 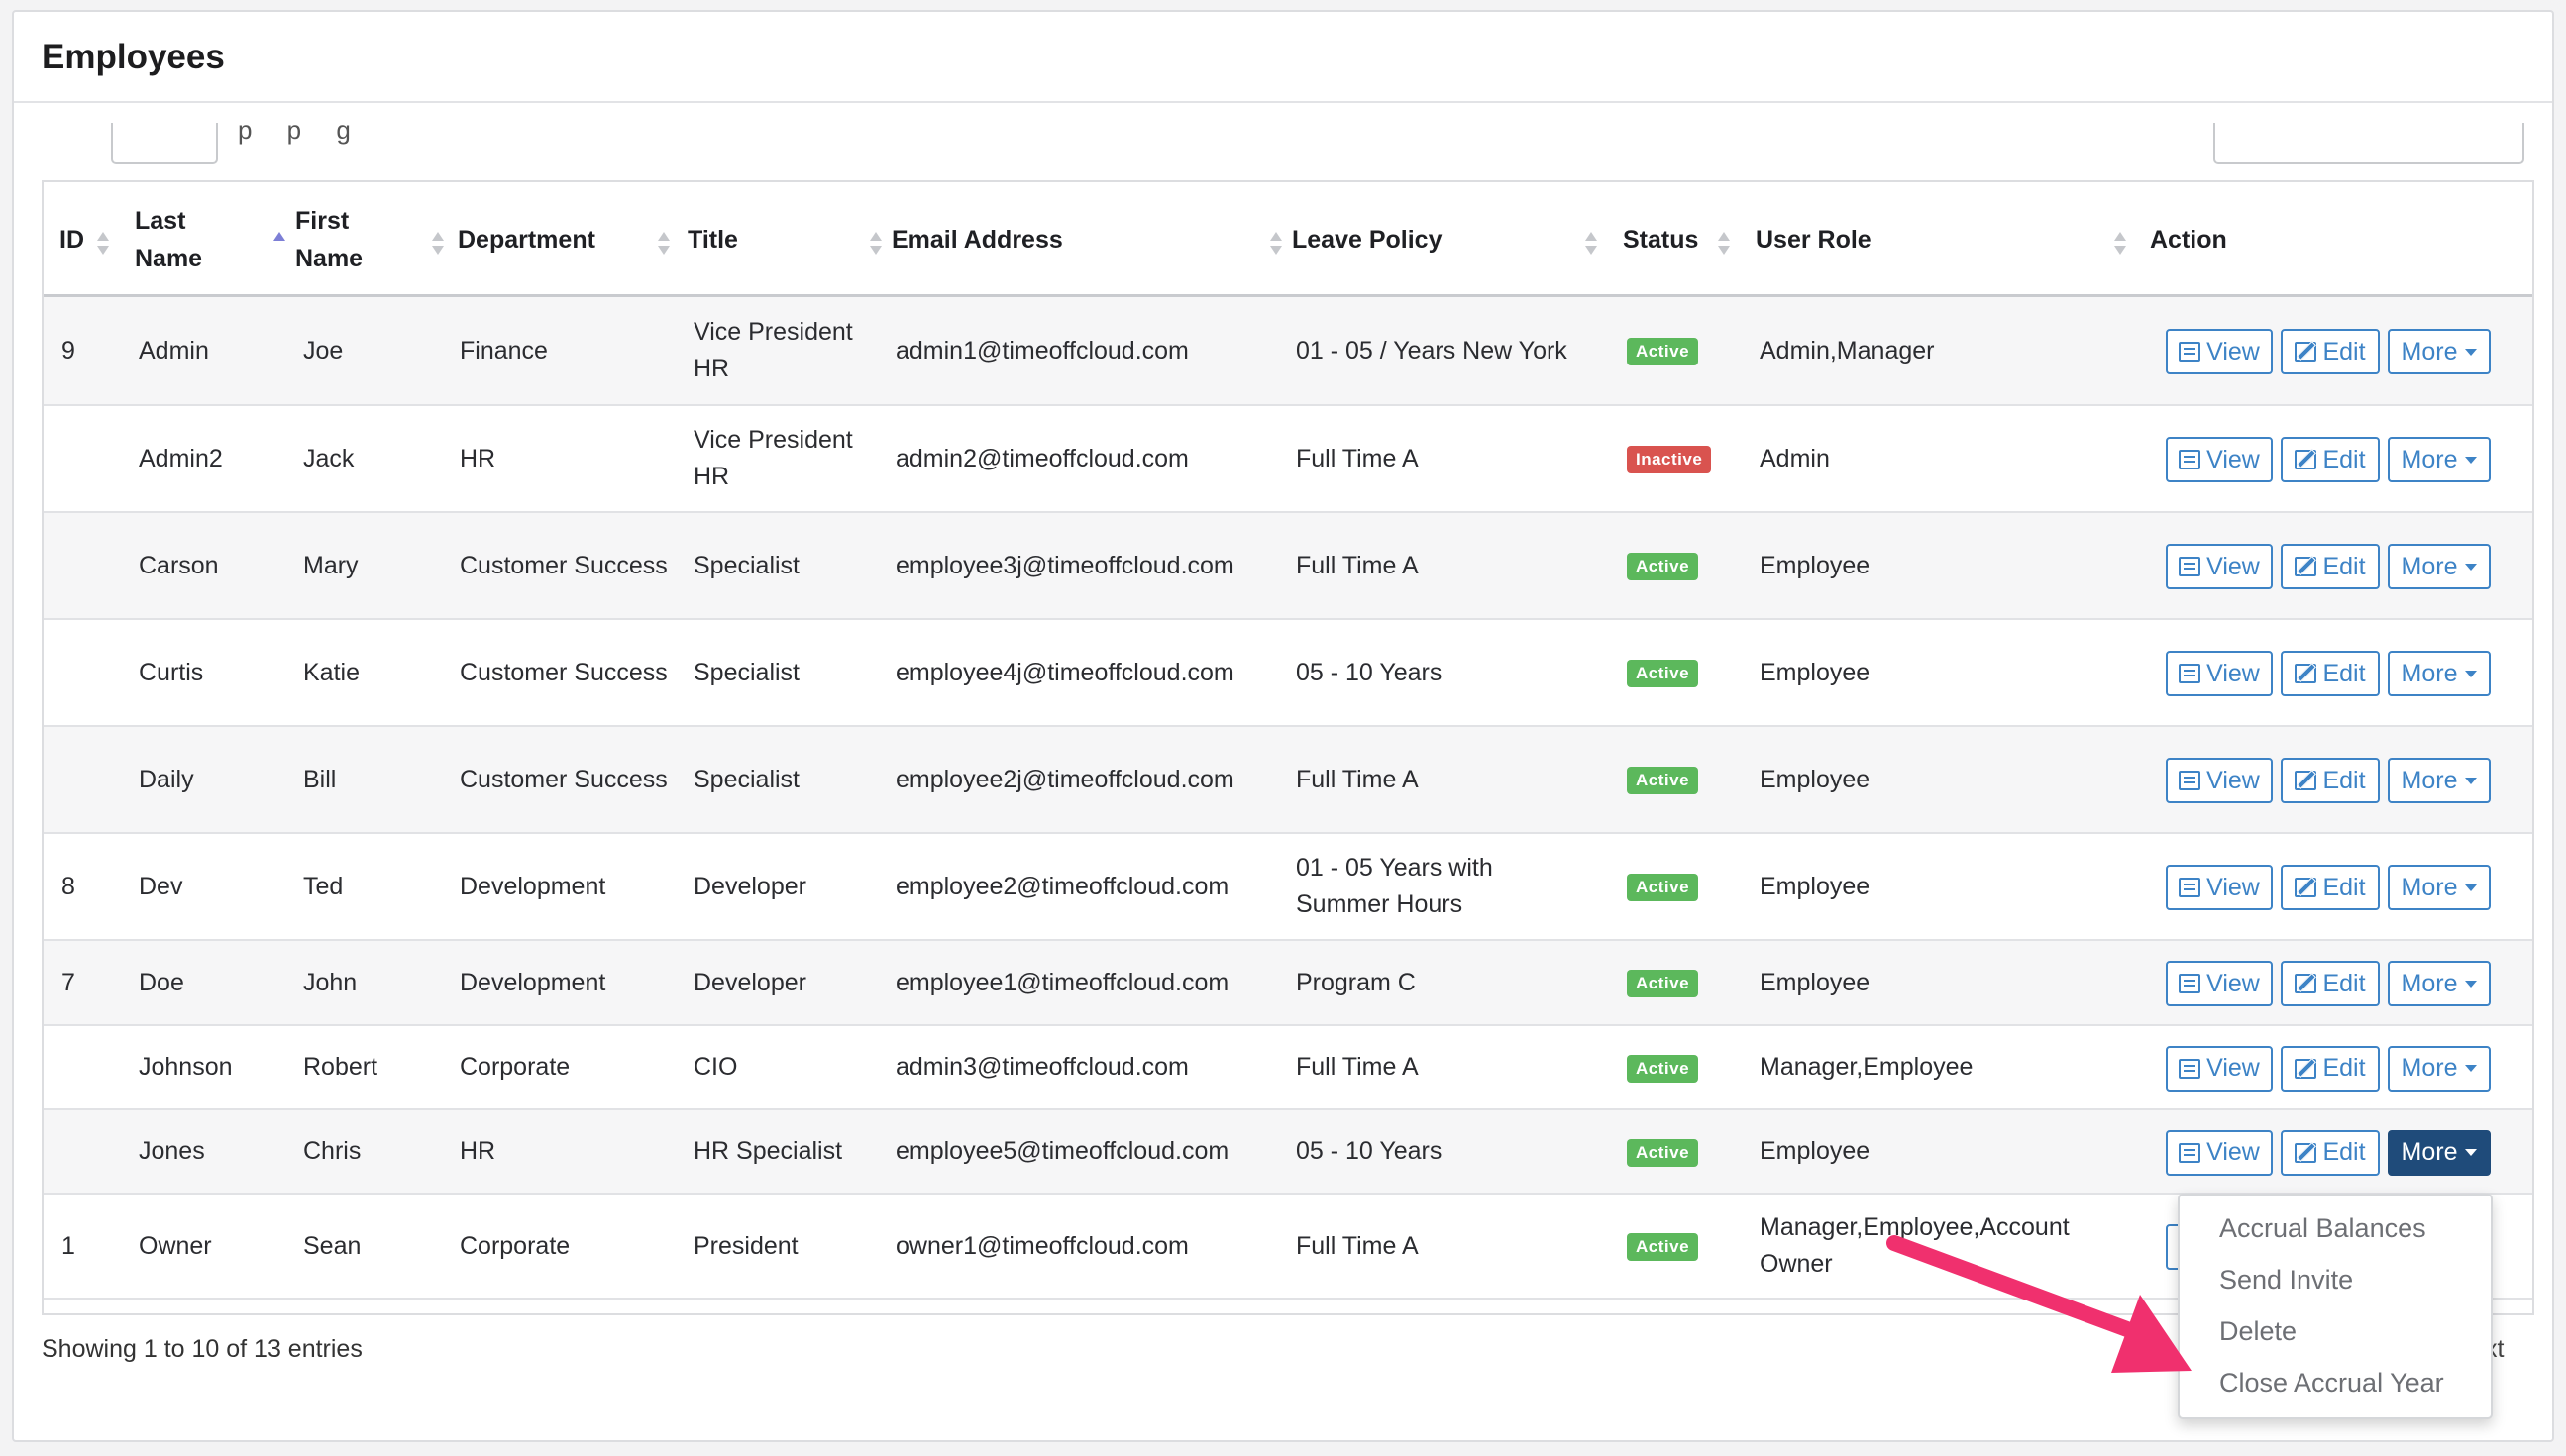 I want to click on cell-dept: Development, so click(x=533, y=982).